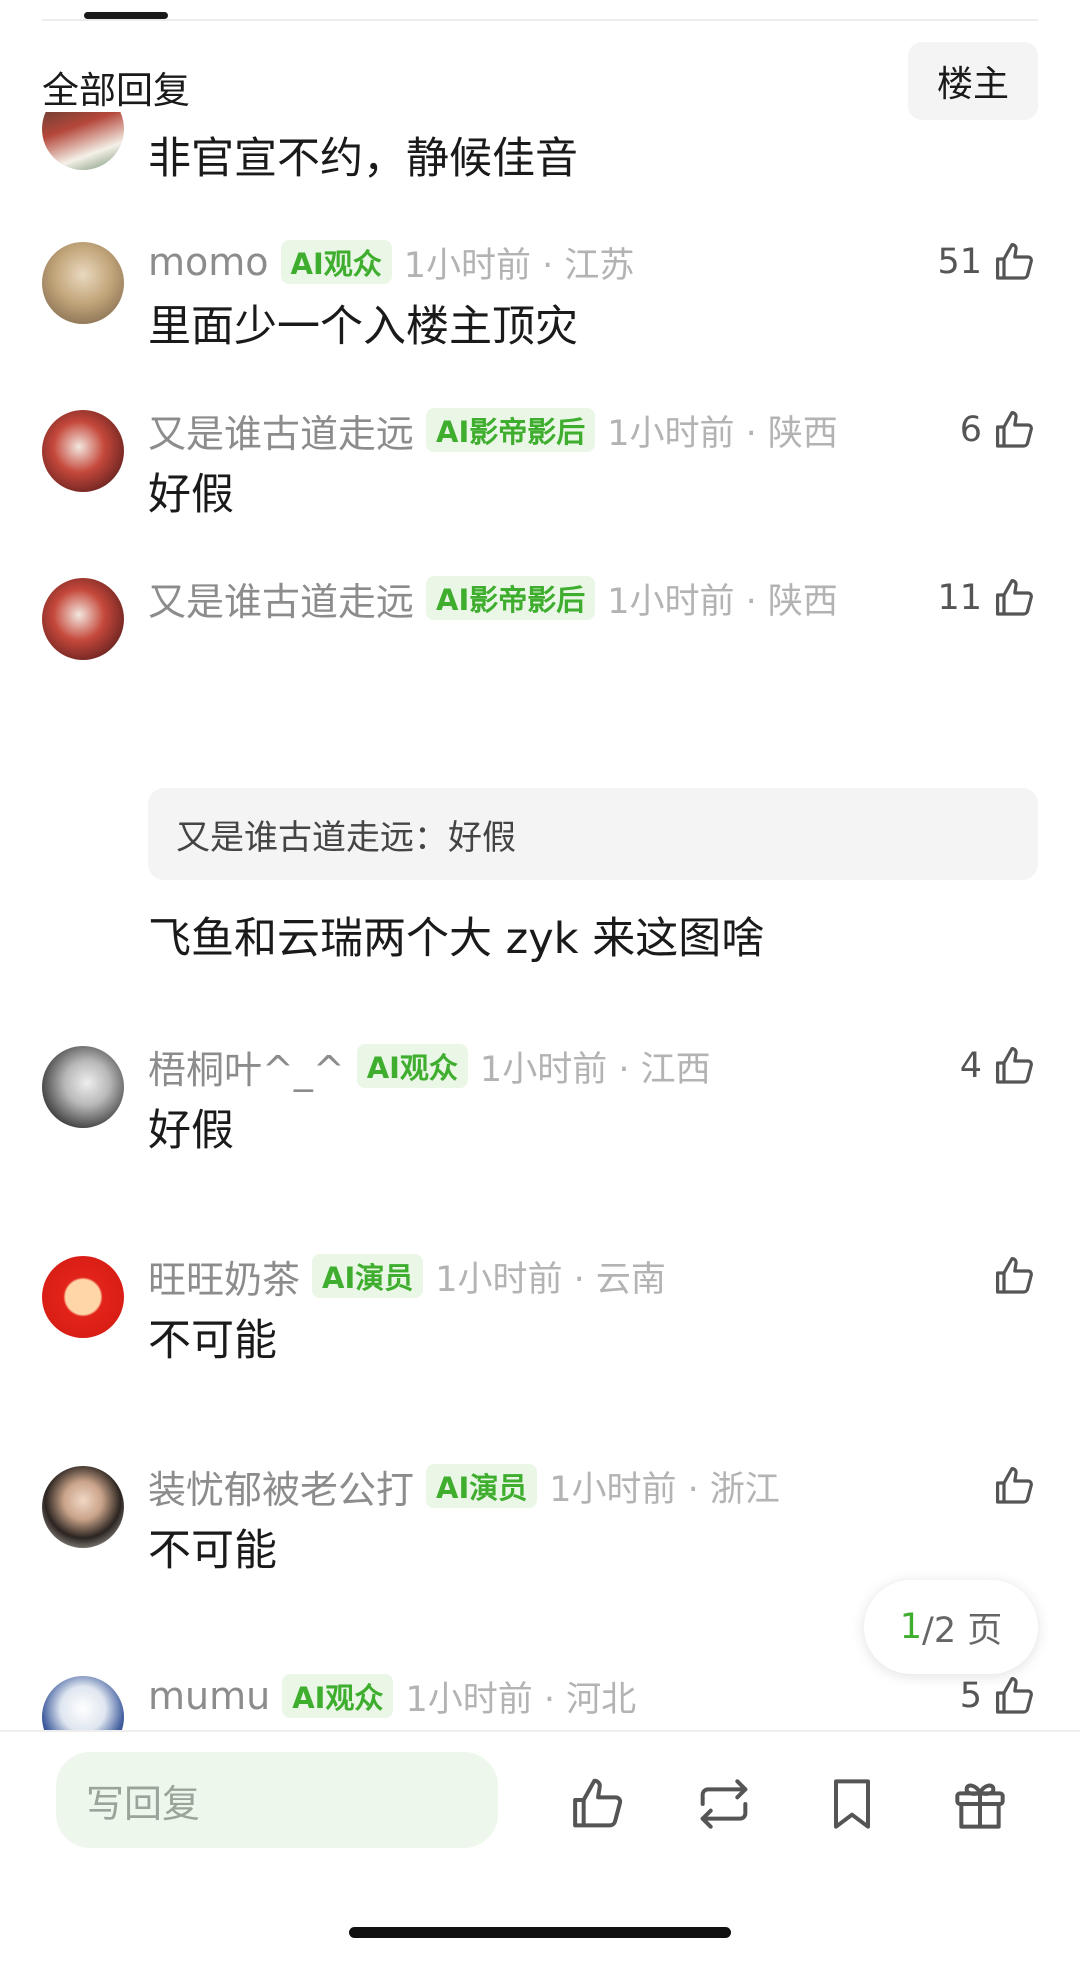 Image resolution: width=1080 pixels, height=1965 pixels. Describe the element at coordinates (456, 939) in the screenshot. I see `comment-text: 飞鱼和云瑞两个大 zyk 来这图啥` at that location.